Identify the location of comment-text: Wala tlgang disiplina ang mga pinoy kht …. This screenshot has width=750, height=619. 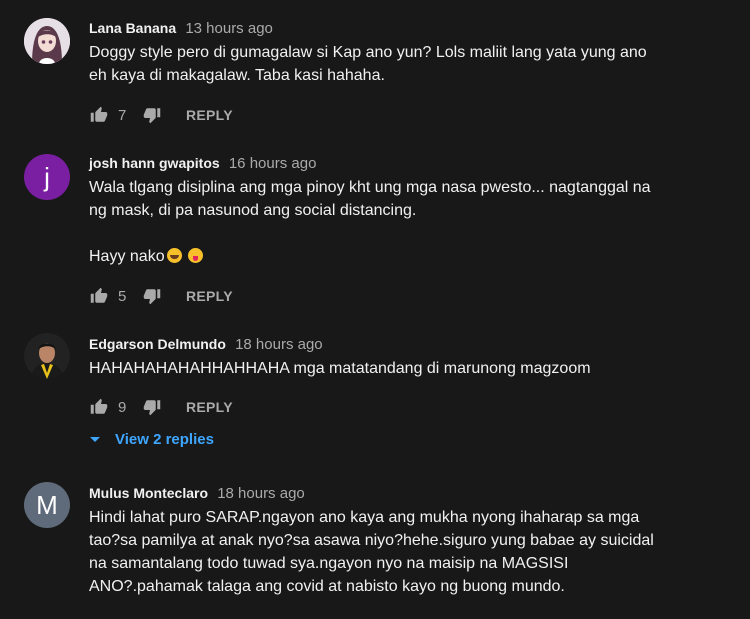
(370, 199).